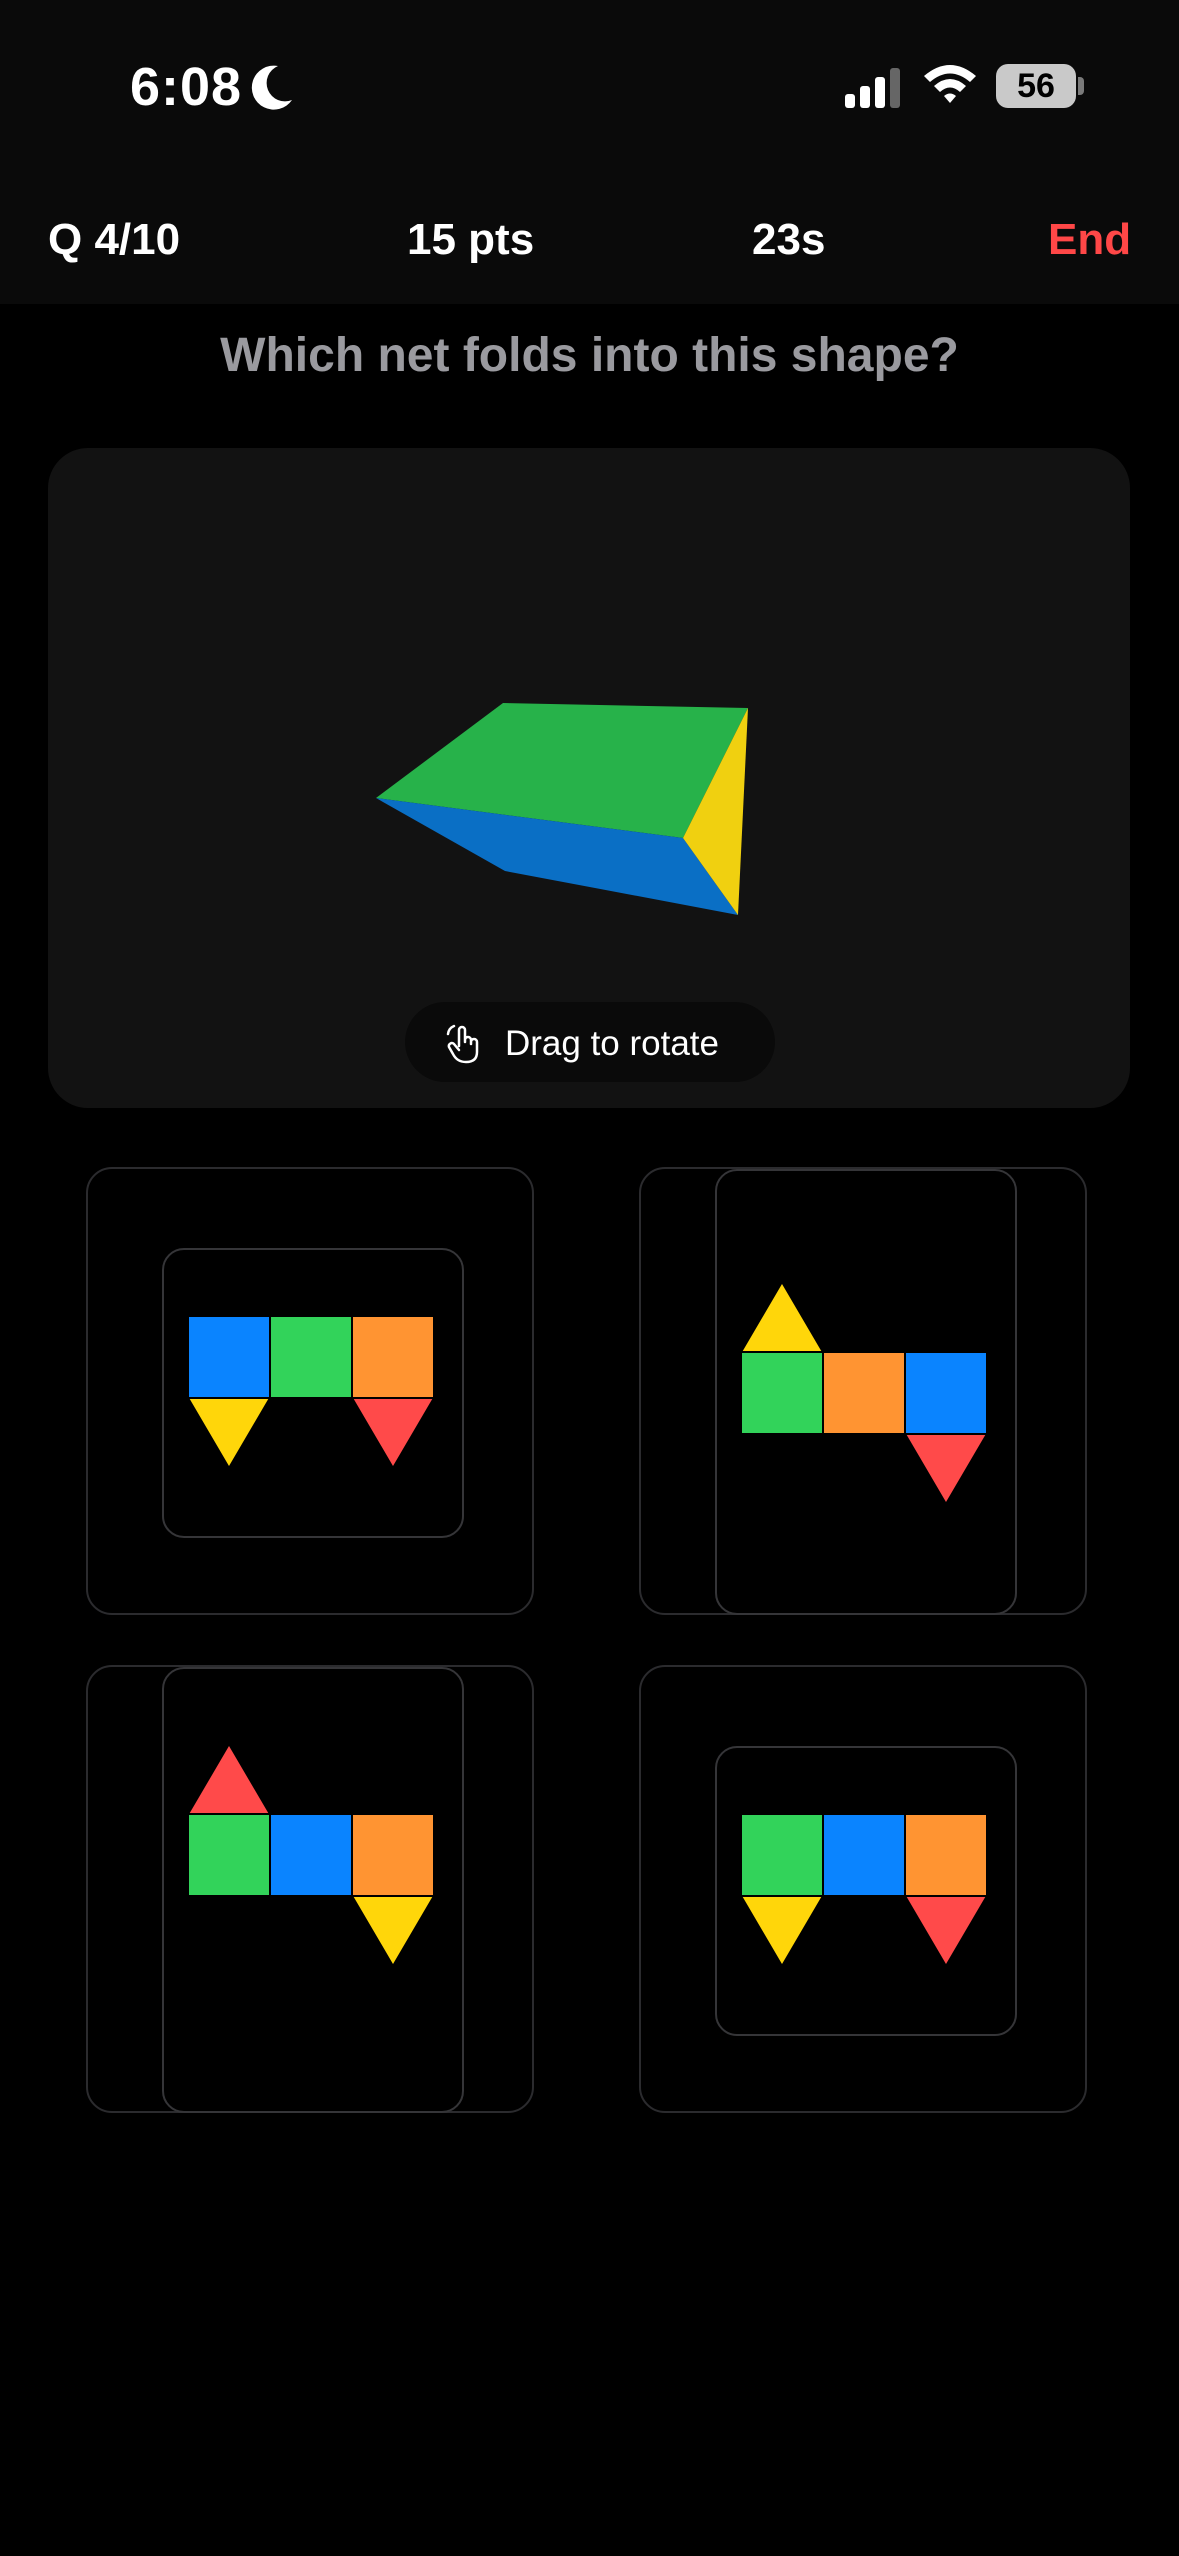  Describe the element at coordinates (782, 1931) in the screenshot. I see `net-triangle-yellow` at that location.